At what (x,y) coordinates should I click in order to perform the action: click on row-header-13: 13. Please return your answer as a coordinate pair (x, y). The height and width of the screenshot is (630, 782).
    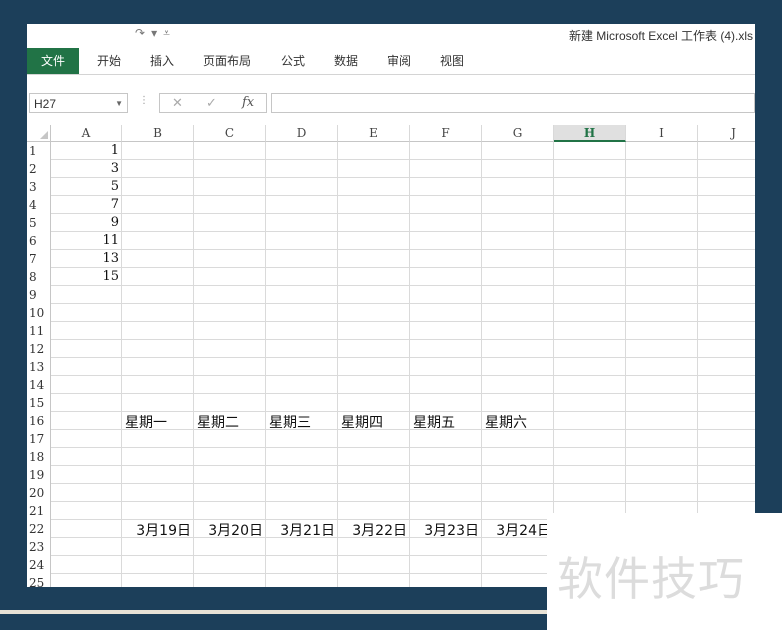
    Looking at the image, I should click on (39, 367).